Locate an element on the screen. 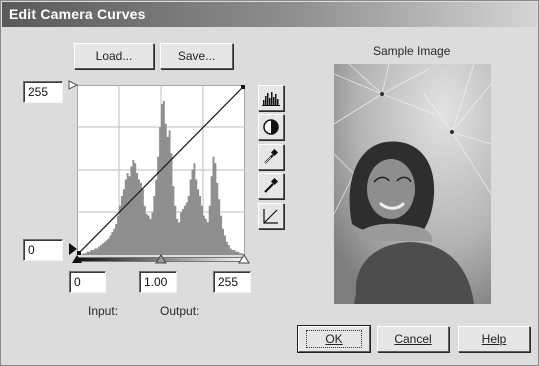  curve-editor is located at coordinates (161, 170).